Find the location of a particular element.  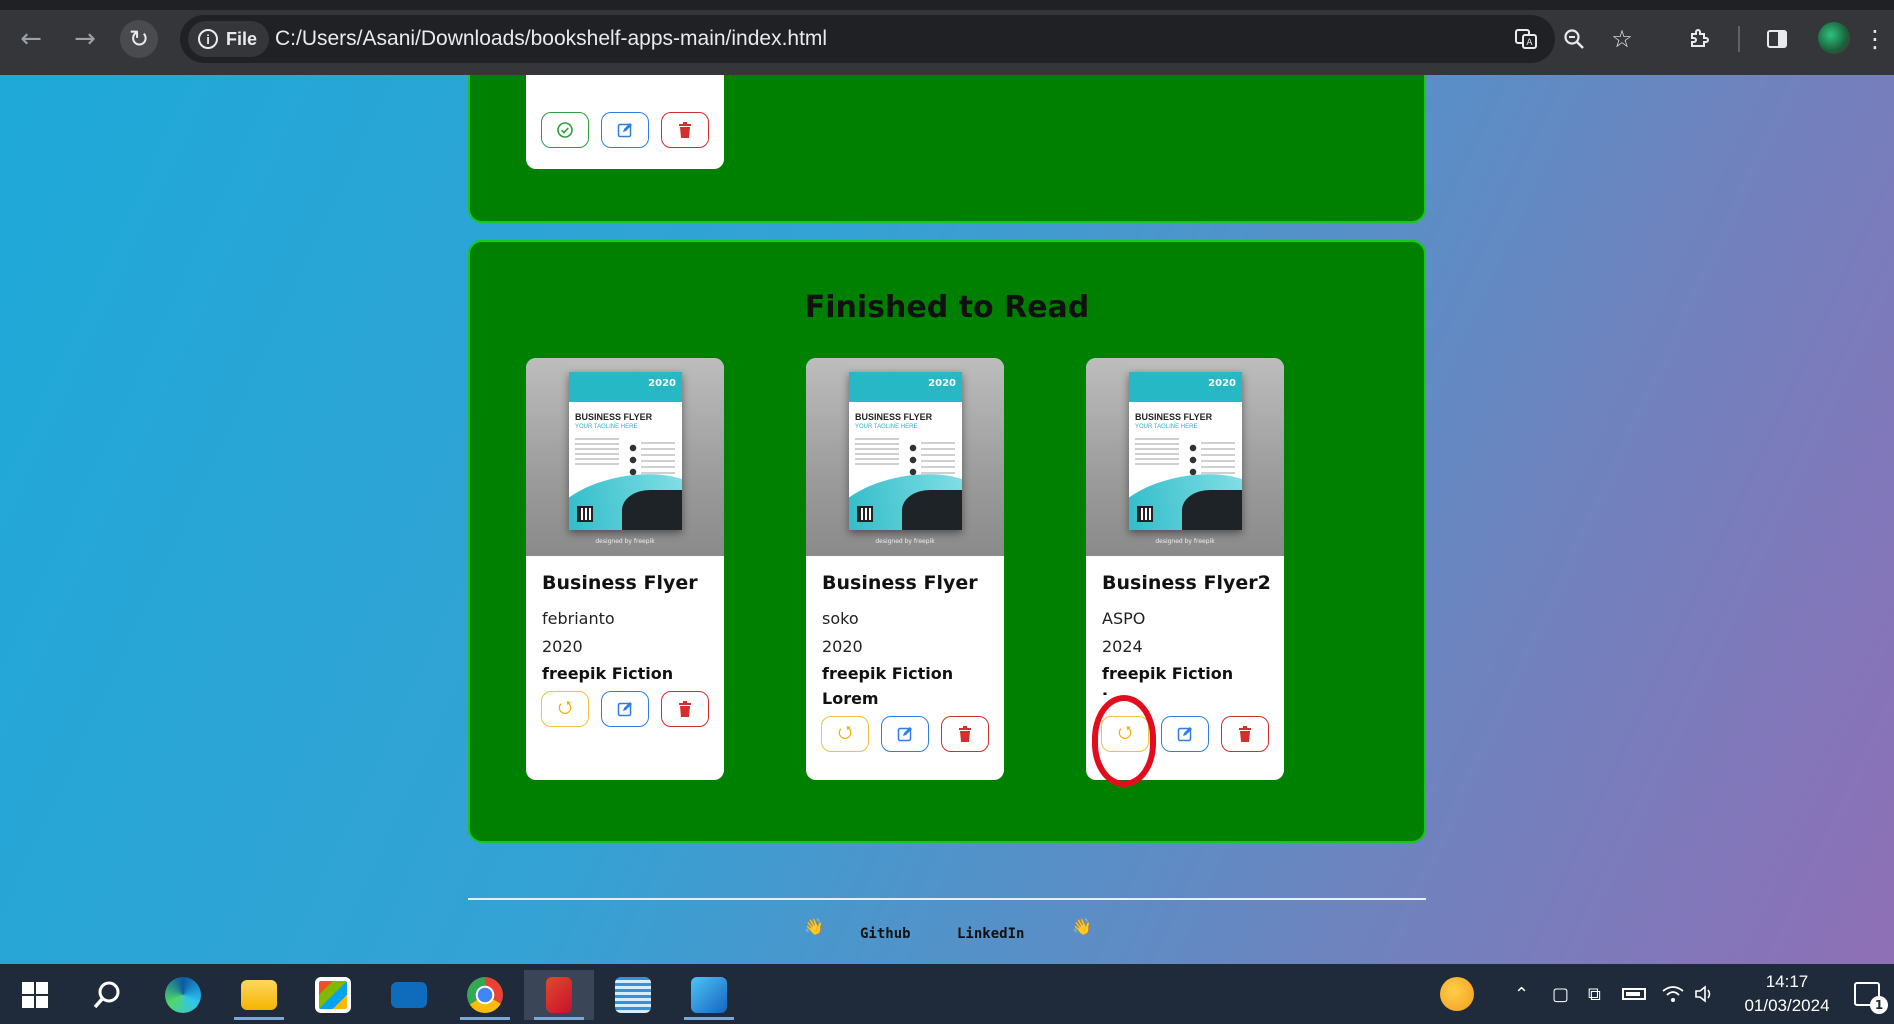

meet-now-icon: ▢ is located at coordinates (1560, 994).